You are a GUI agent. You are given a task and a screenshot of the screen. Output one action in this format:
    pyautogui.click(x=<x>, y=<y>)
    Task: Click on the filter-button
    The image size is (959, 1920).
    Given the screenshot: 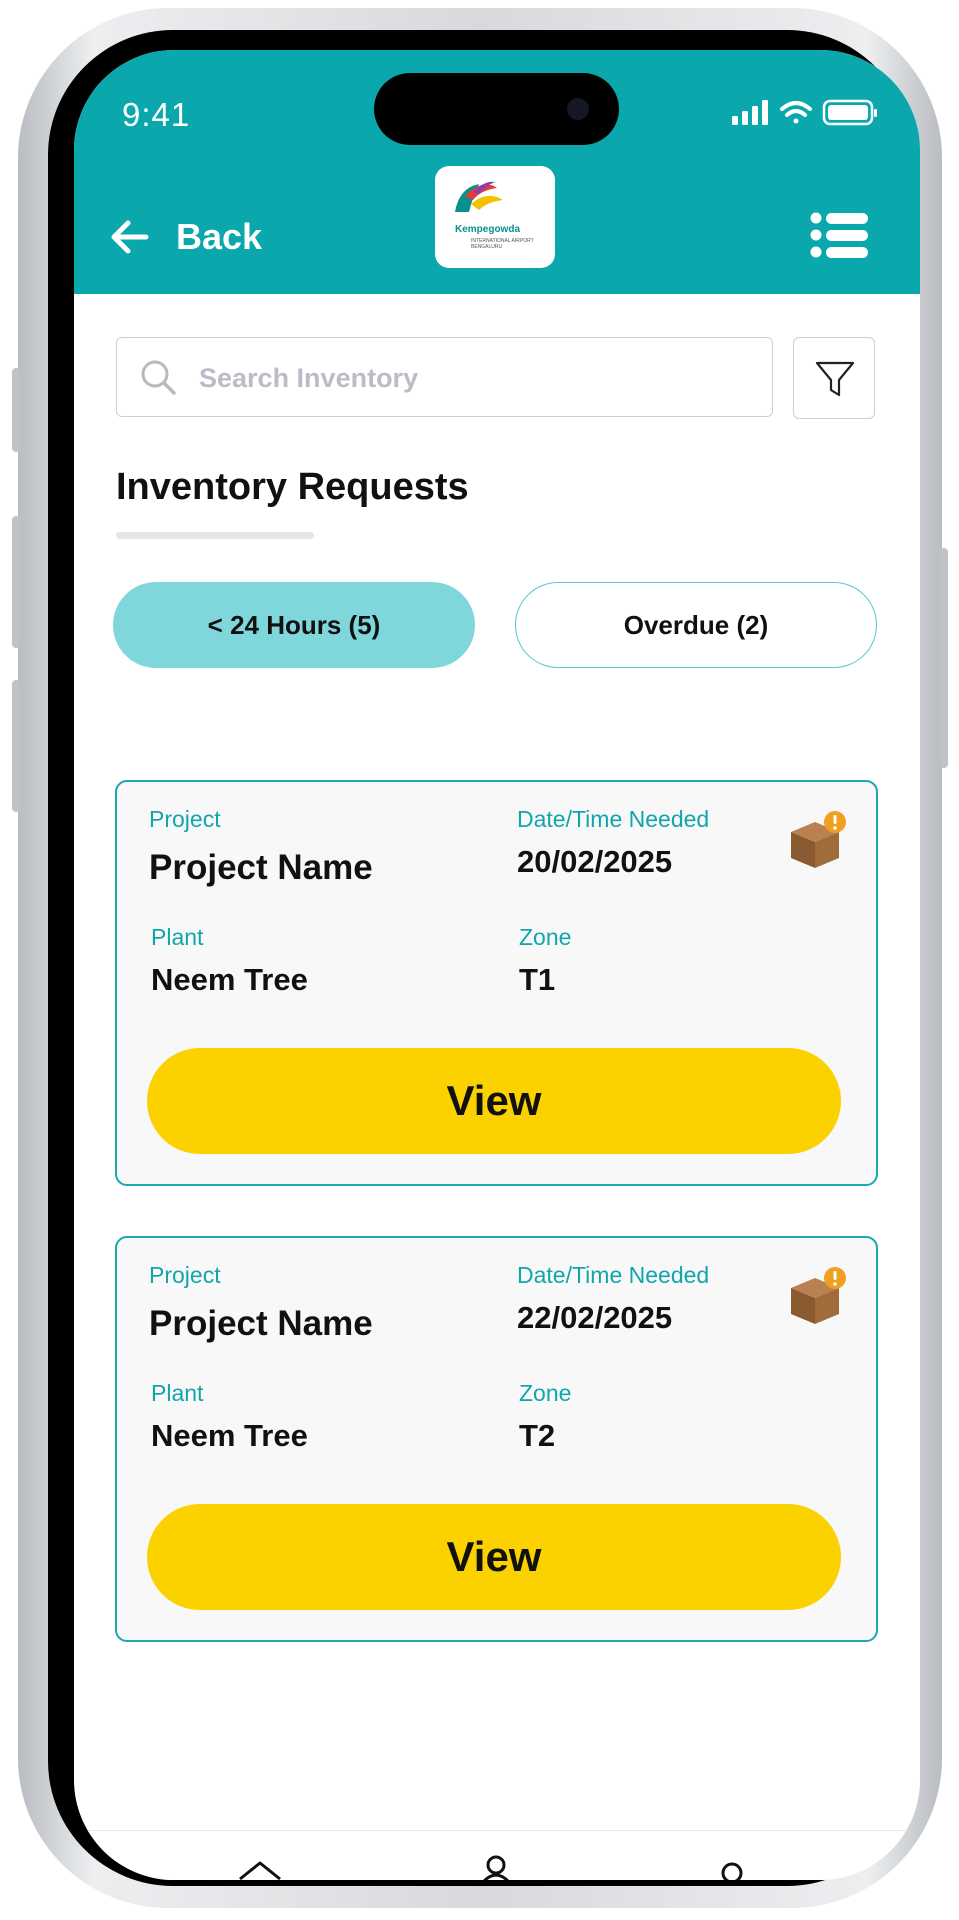 What is the action you would take?
    pyautogui.click(x=834, y=378)
    